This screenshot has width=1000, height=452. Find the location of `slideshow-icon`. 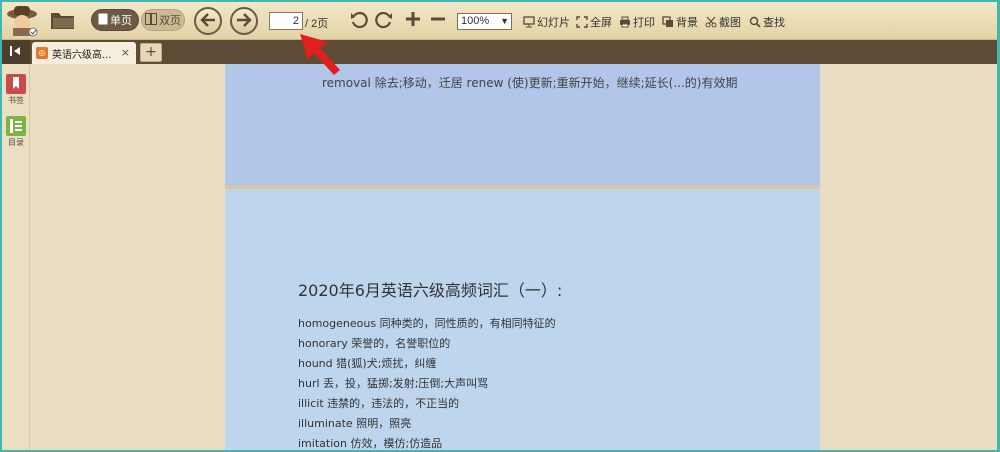

slideshow-icon is located at coordinates (529, 22).